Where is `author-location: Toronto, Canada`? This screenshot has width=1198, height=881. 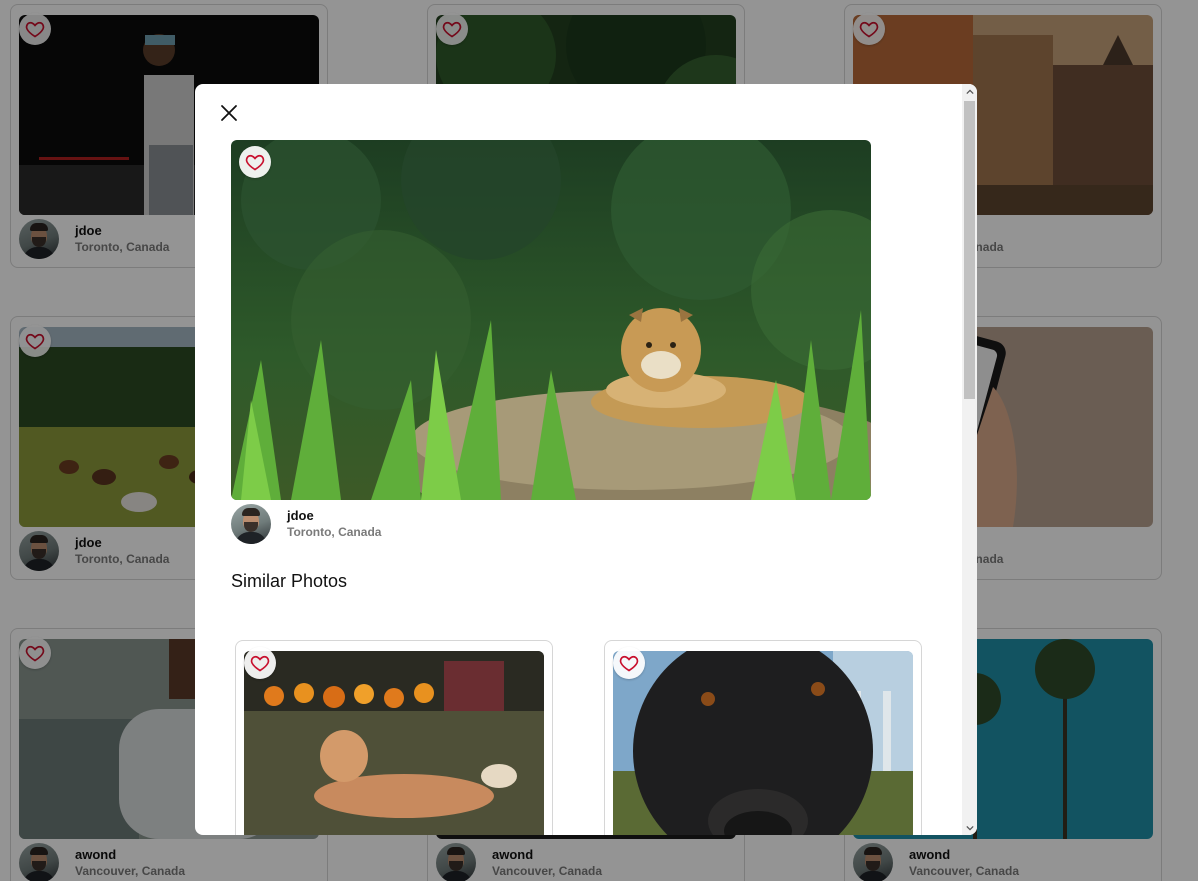
author-location: Toronto, Canada is located at coordinates (334, 532).